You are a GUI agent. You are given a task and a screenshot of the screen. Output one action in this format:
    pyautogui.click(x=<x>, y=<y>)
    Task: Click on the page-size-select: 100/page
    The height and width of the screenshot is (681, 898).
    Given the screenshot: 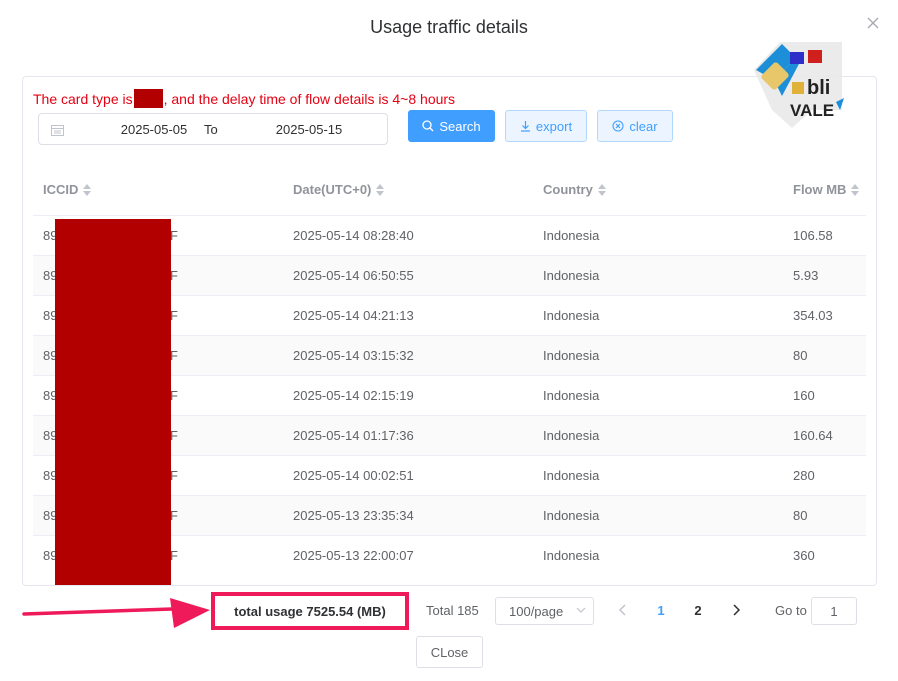 What is the action you would take?
    pyautogui.click(x=544, y=611)
    